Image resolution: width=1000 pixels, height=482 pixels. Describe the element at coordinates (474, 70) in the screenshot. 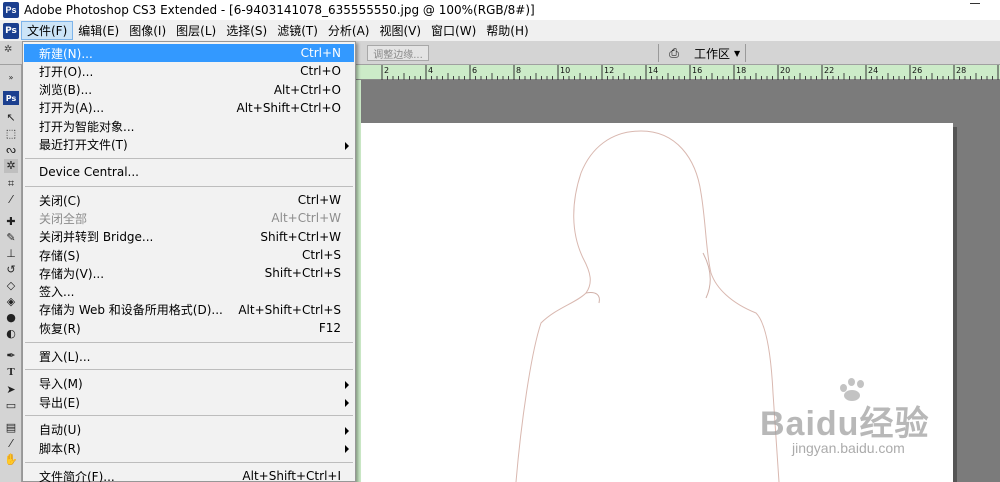

I see `ruler-label: 6` at that location.